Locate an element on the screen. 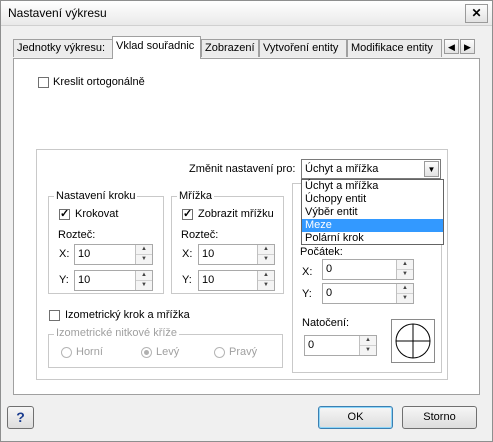 The width and height of the screenshot is (493, 442). change-settings-label: Změnit nastavení pro: is located at coordinates (242, 169).